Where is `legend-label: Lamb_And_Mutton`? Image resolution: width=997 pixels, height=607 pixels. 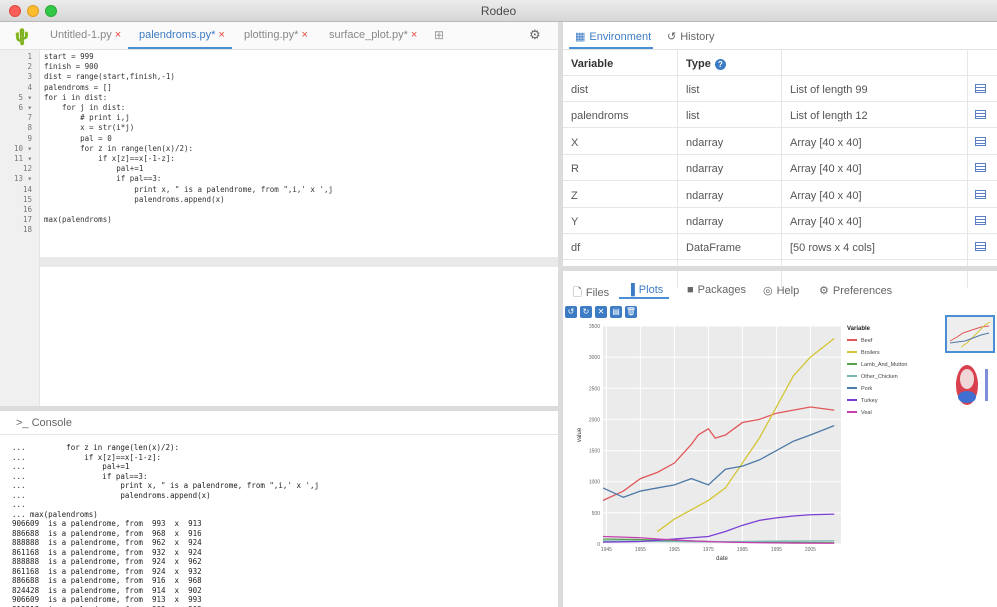
legend-label: Lamb_And_Mutton is located at coordinates (884, 365).